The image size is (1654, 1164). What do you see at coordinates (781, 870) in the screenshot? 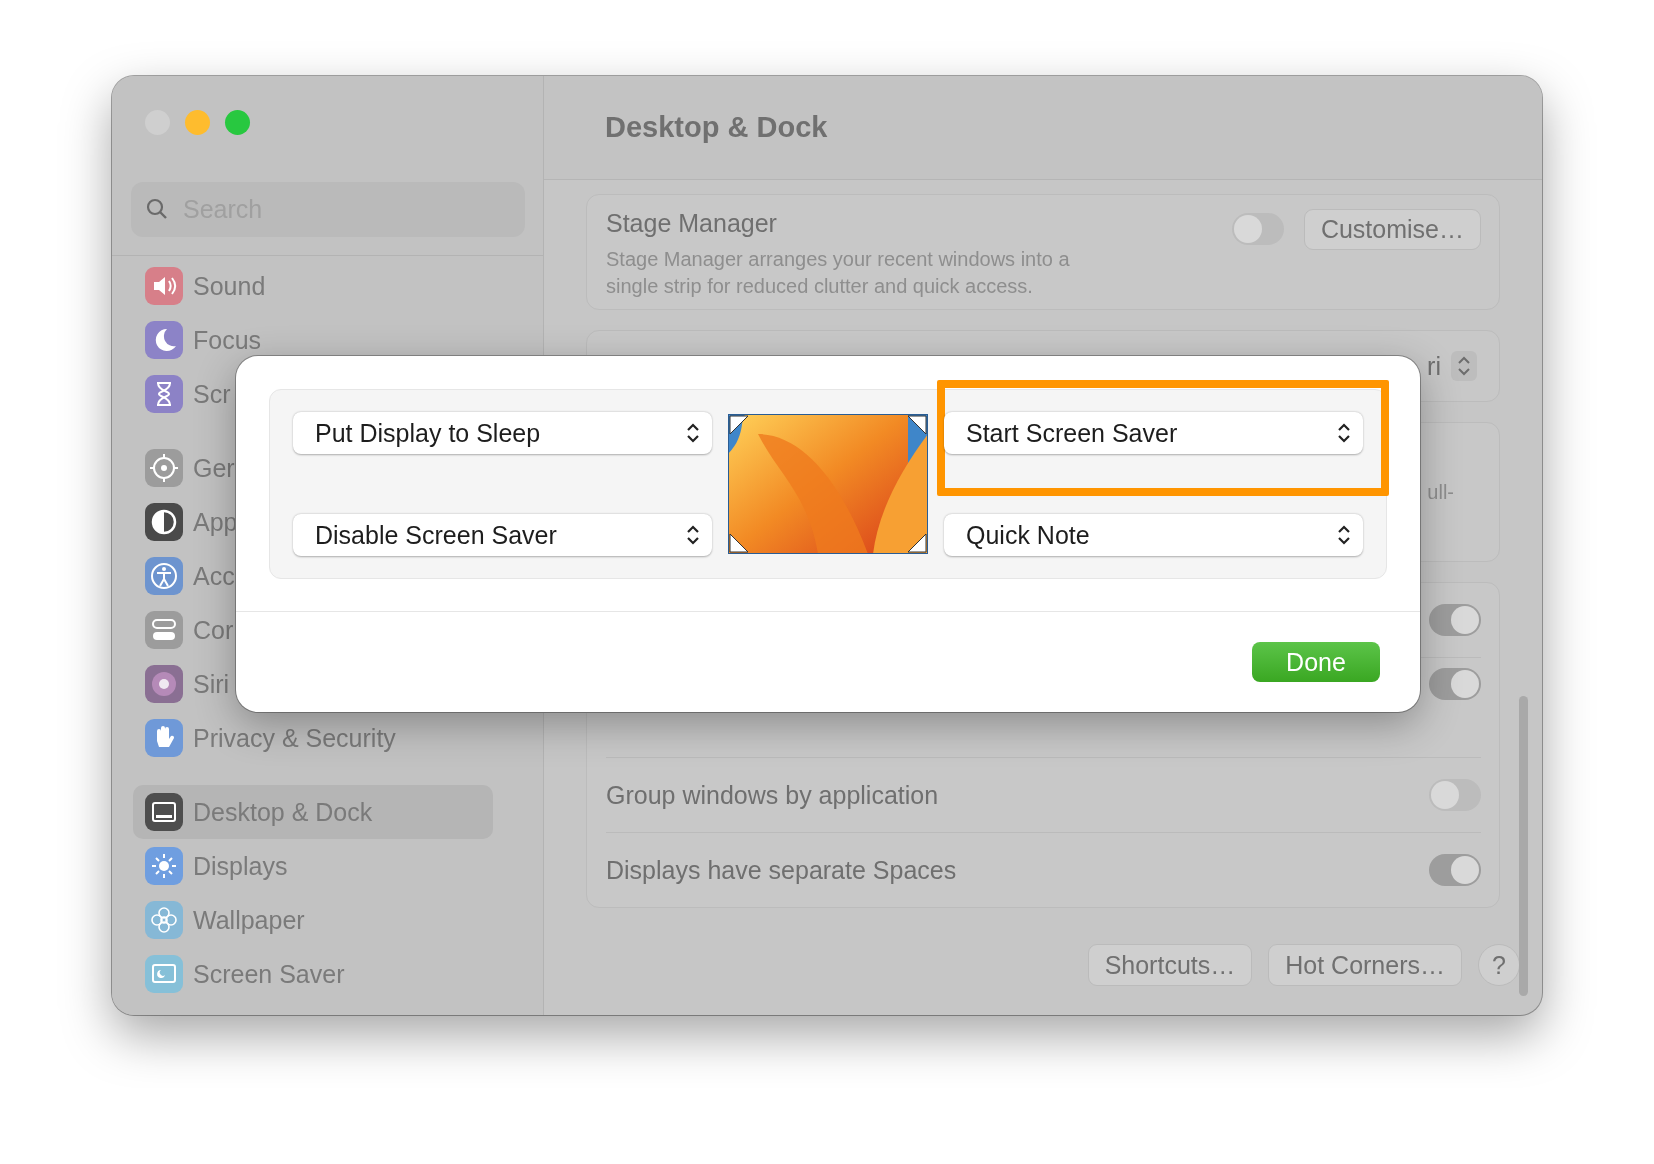
I see `setting-label: Displays have separate Spaces` at bounding box center [781, 870].